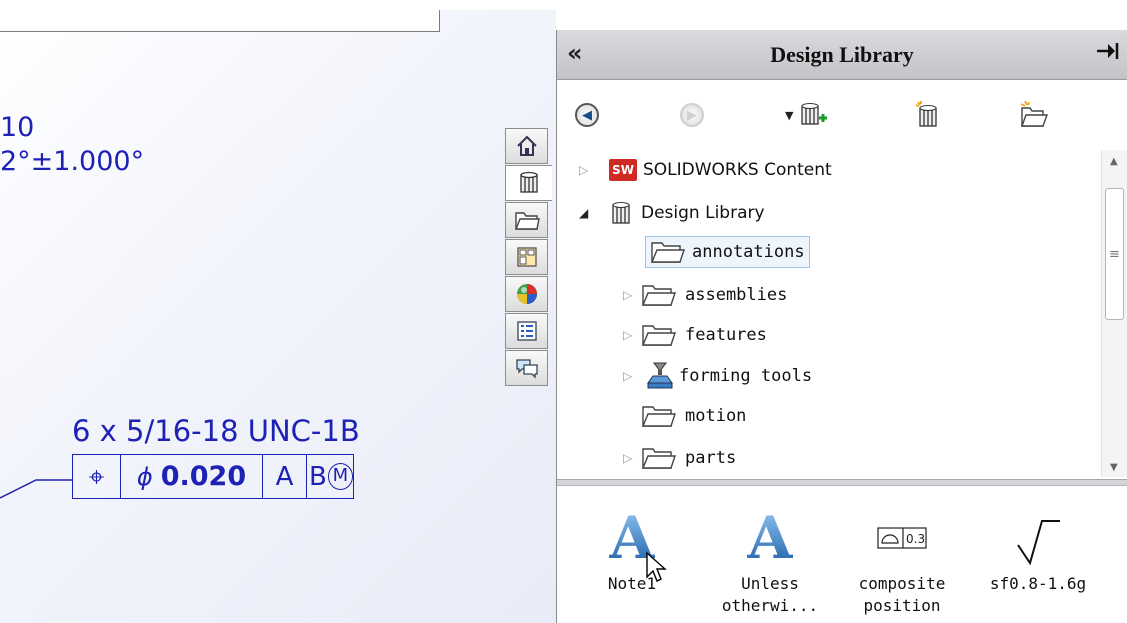 The height and width of the screenshot is (623, 1127). I want to click on leader-line, so click(36, 489).